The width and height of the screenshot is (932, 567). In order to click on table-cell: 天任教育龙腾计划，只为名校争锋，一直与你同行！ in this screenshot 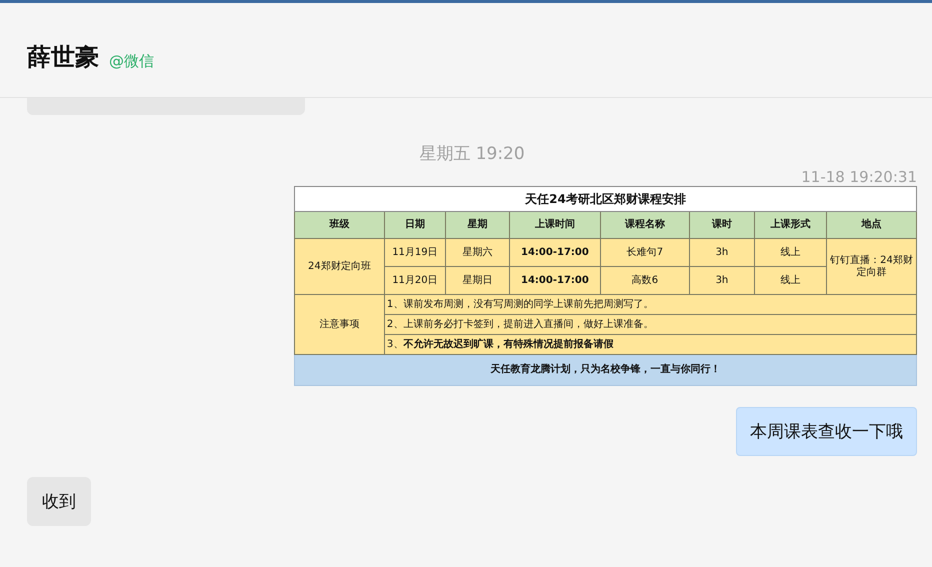, I will do `click(605, 370)`.